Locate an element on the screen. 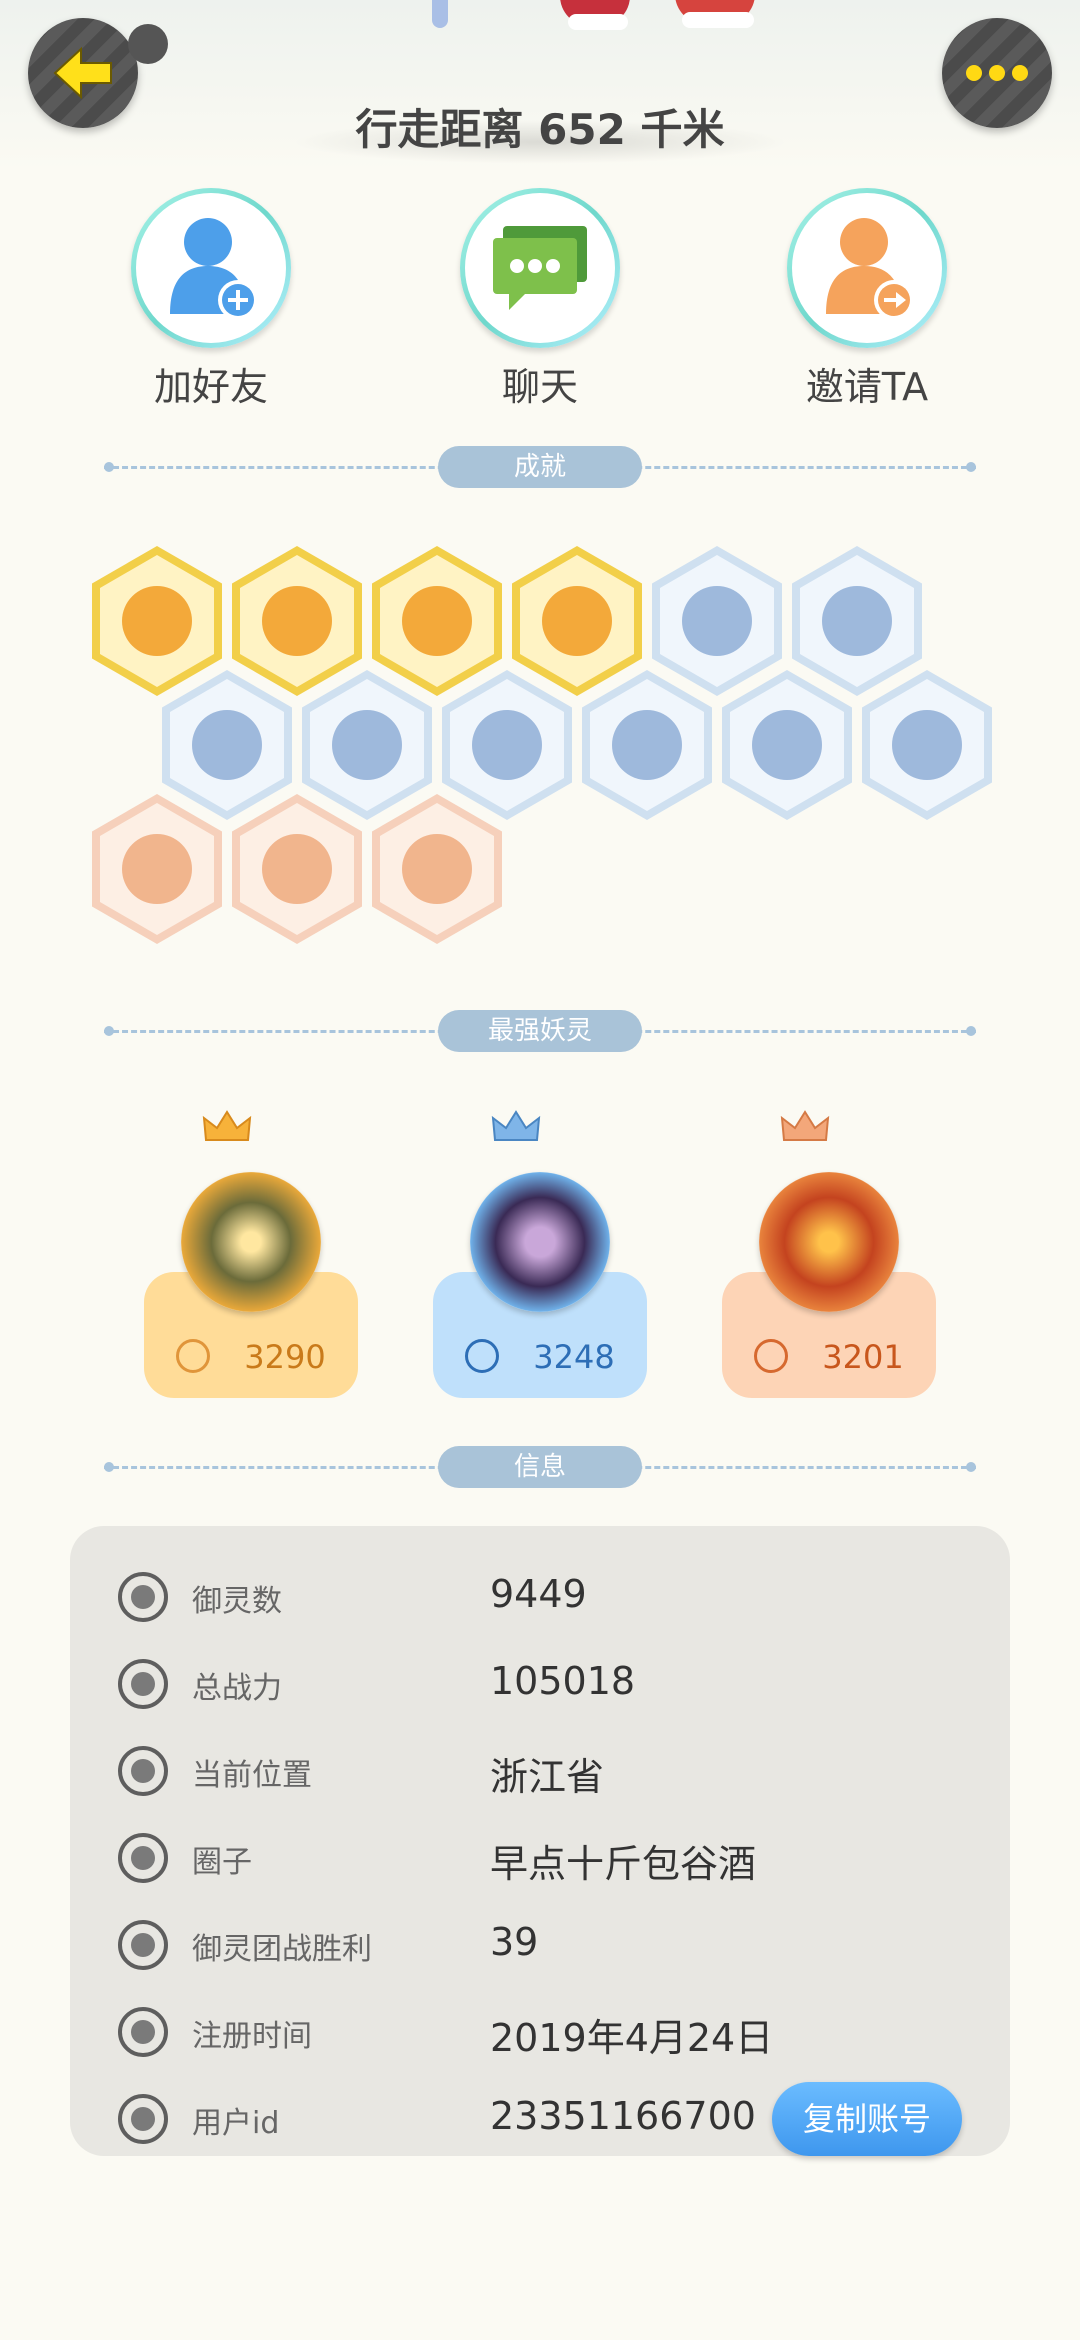 The width and height of the screenshot is (1080, 2340). sneaker-badge is located at coordinates (717, 621).